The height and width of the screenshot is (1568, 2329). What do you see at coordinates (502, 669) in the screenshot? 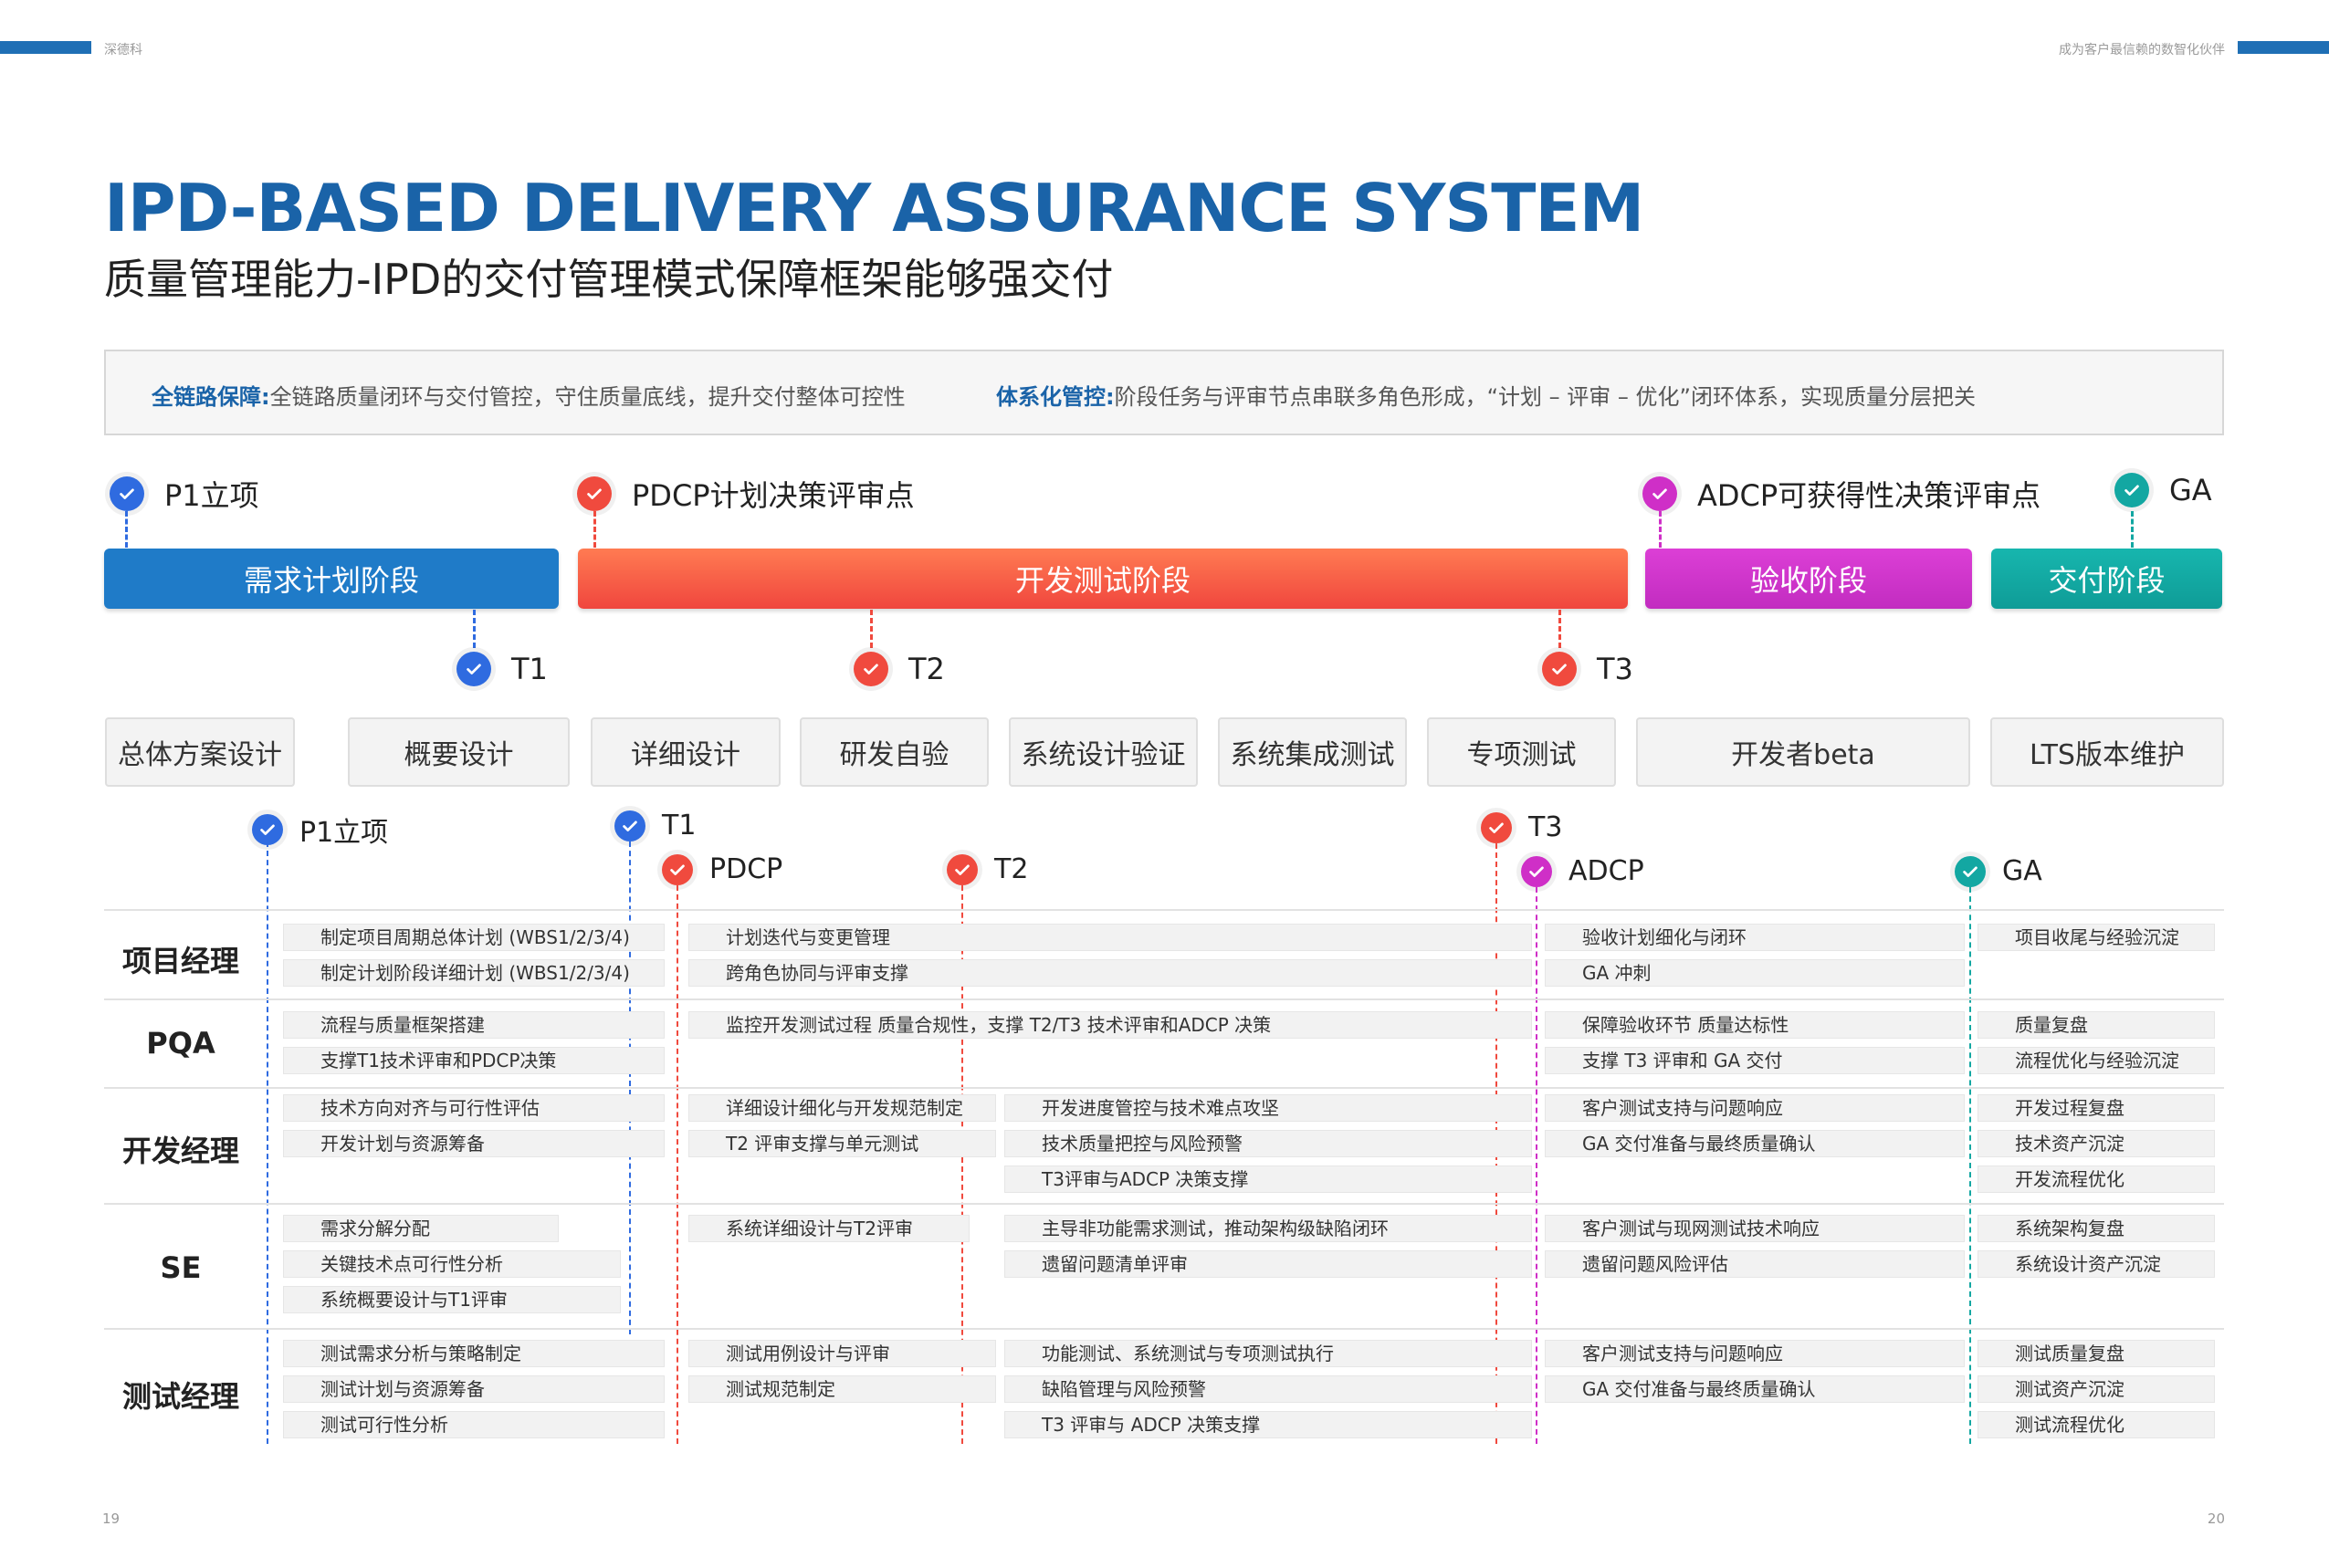
I see `milestone-t1: T1` at bounding box center [502, 669].